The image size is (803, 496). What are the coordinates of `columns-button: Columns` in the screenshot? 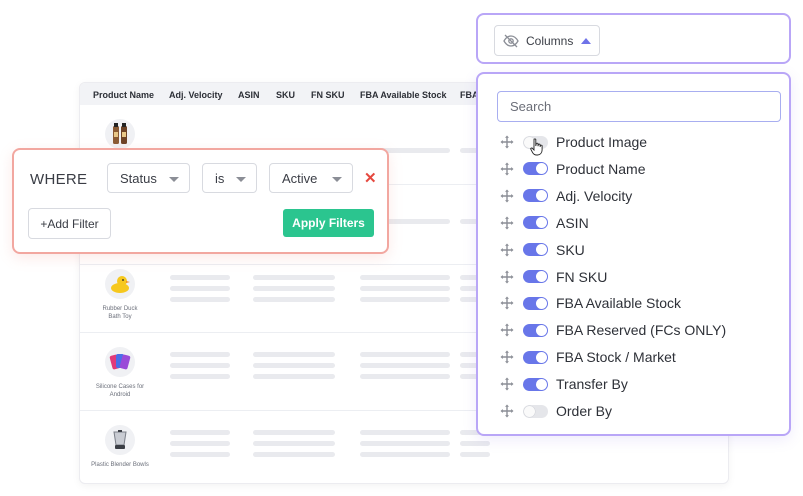 It's located at (547, 40).